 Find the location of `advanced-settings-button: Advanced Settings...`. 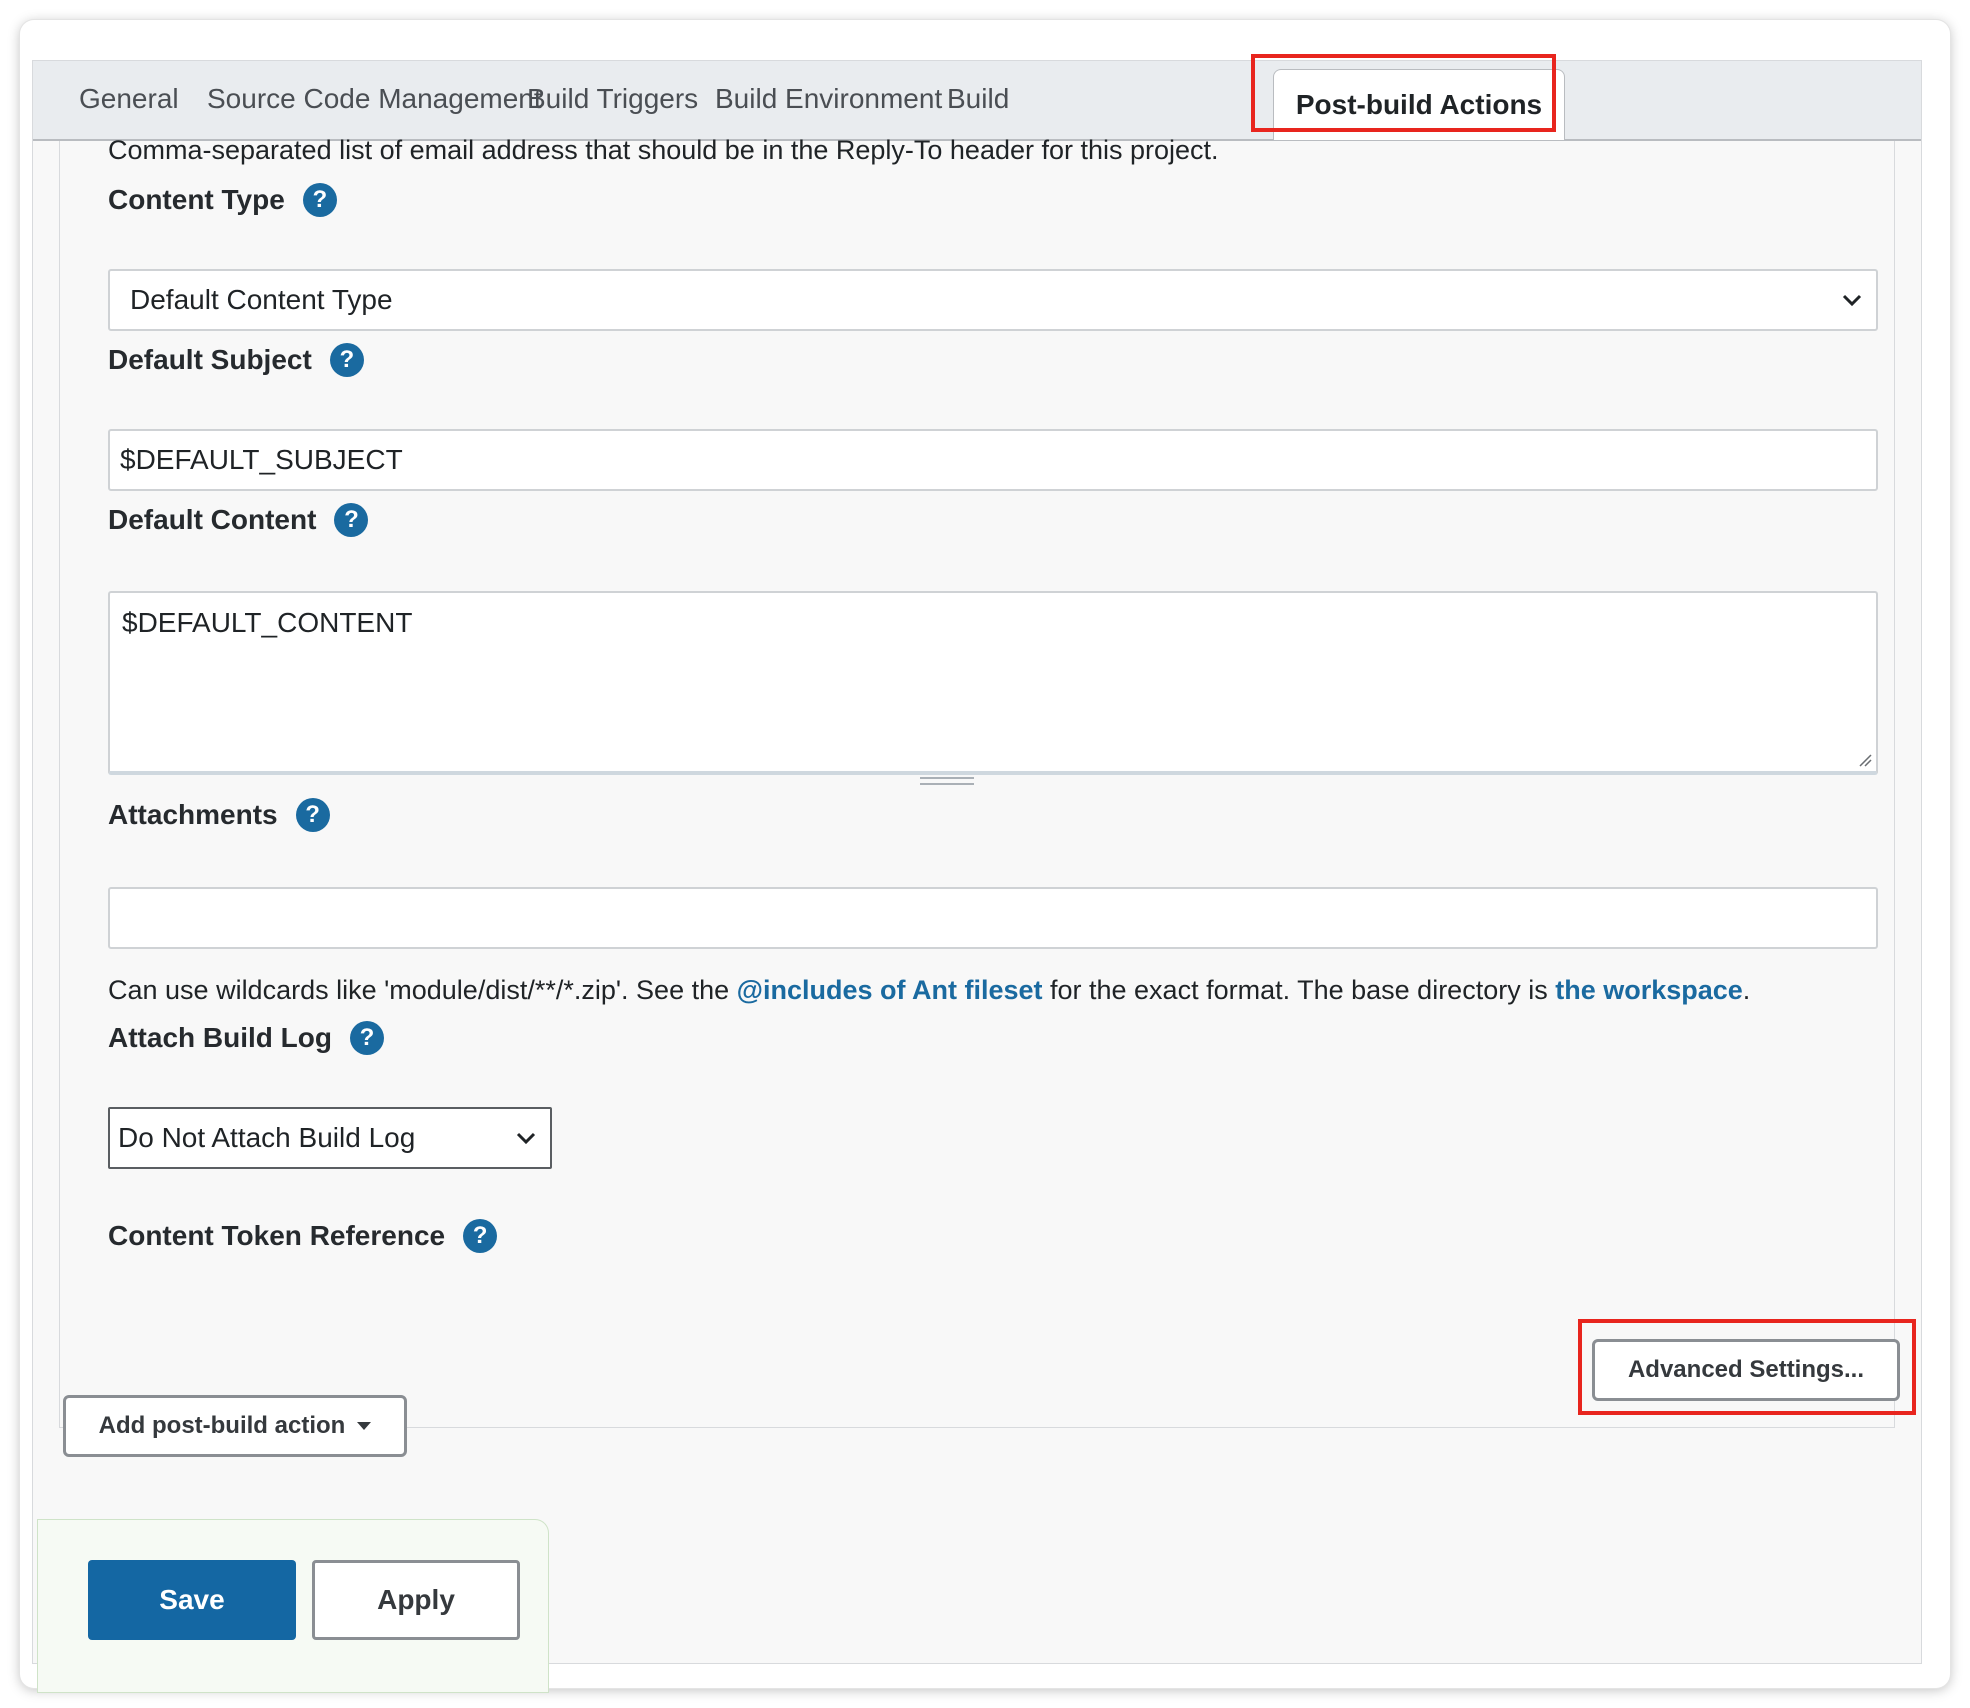

advanced-settings-button: Advanced Settings... is located at coordinates (1746, 1370).